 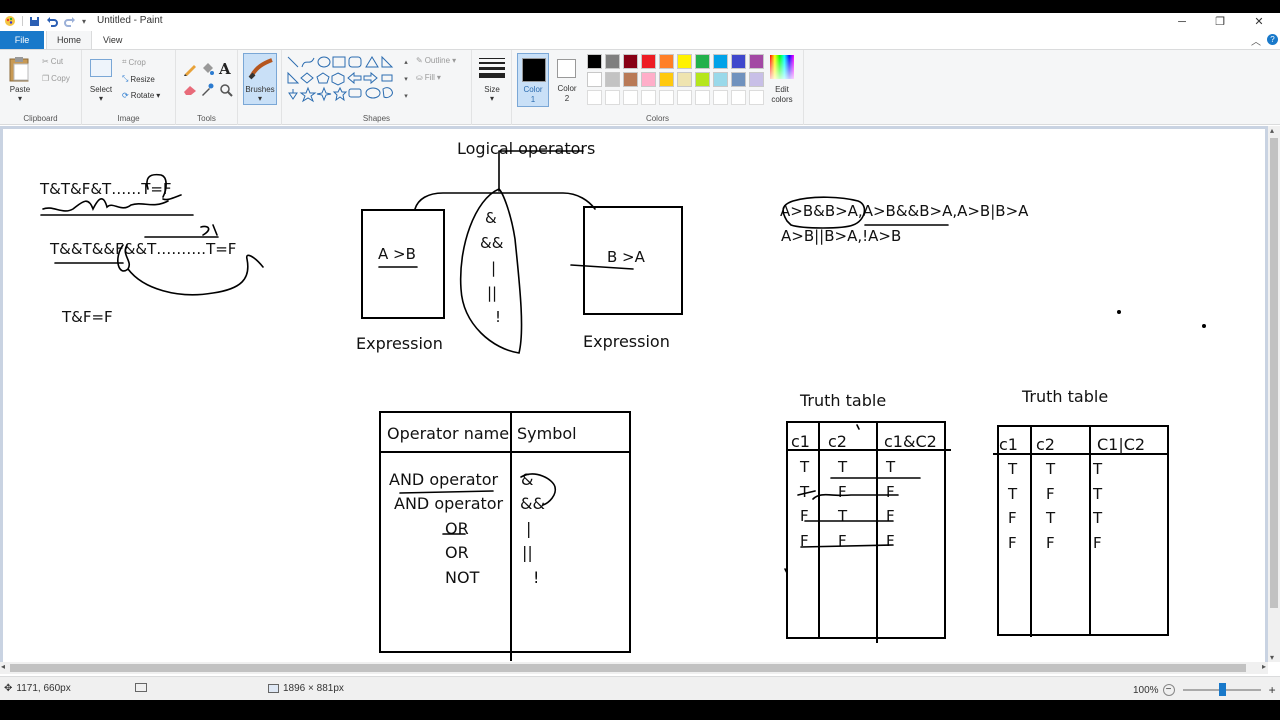 What do you see at coordinates (125, 95) in the screenshot?
I see `rotate-icon: ⟳` at bounding box center [125, 95].